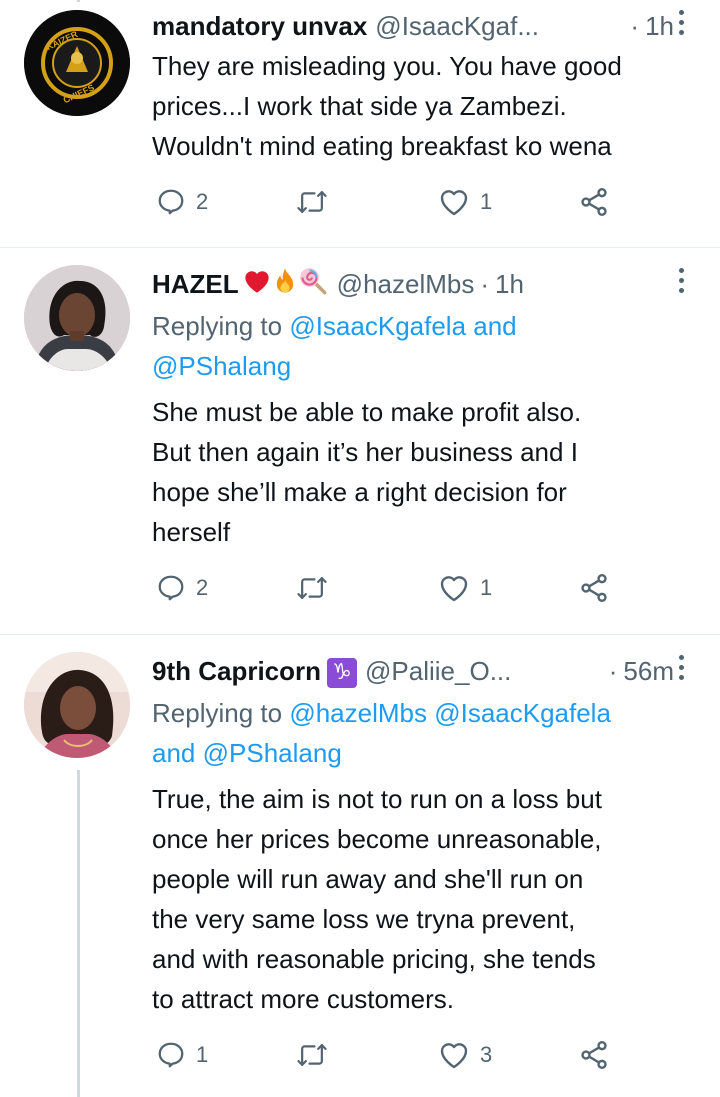 The width and height of the screenshot is (720, 1097). I want to click on tweet-header: HAZEL @hazelMbs · 1h, so click(413, 284).